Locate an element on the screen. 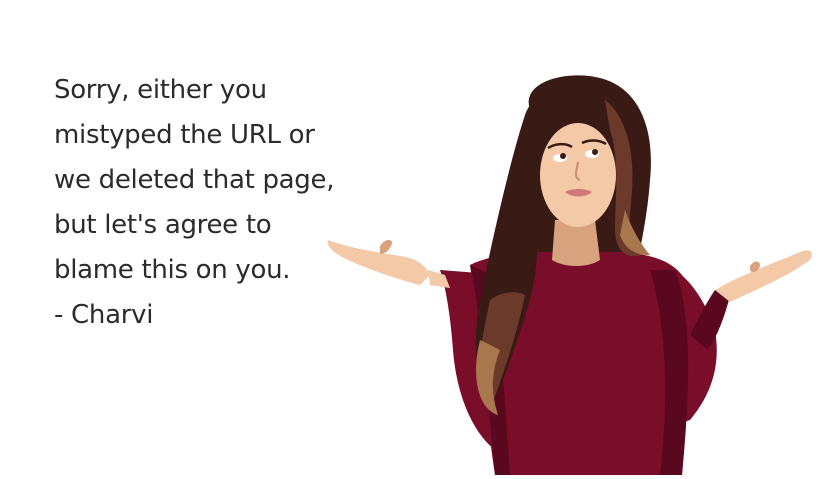  right-hand is located at coordinates (763, 276).